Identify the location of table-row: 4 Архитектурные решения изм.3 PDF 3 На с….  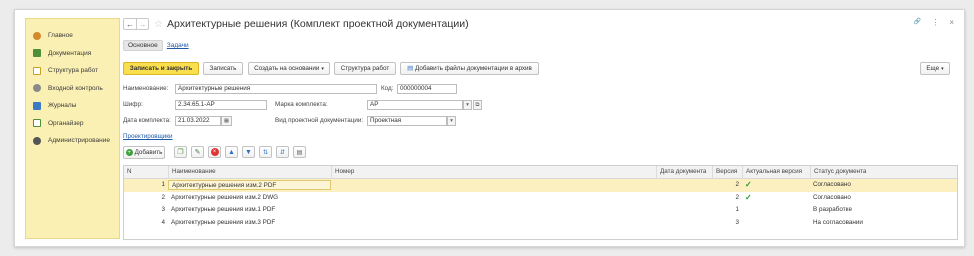
(540, 223).